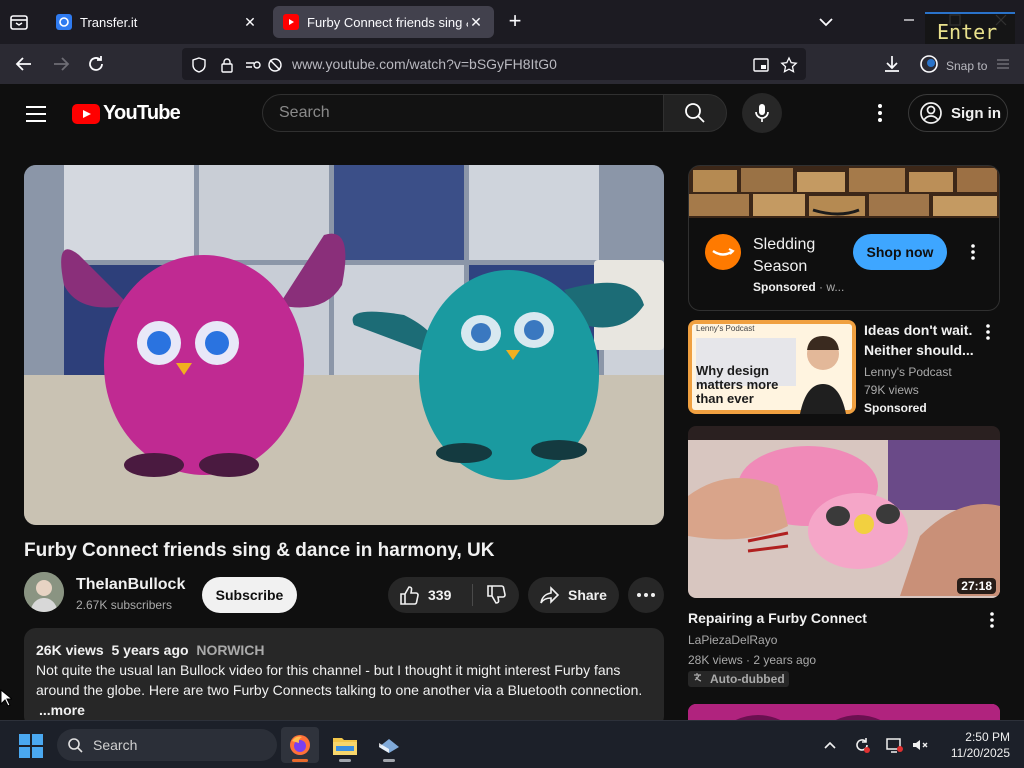  I want to click on youtube-play-icon, so click(86, 113).